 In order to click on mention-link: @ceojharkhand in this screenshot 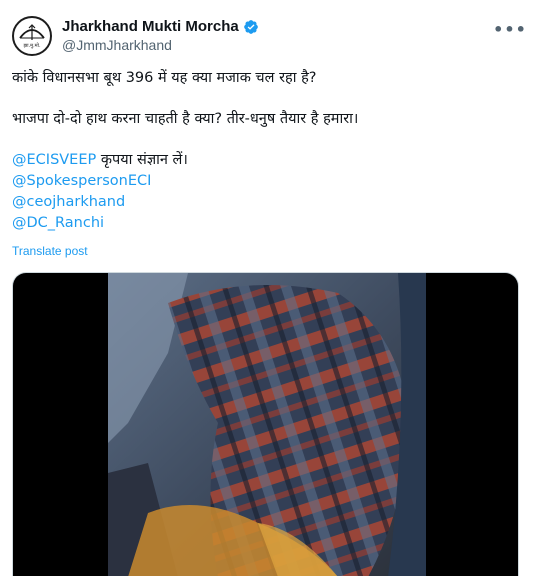, I will do `click(68, 202)`.